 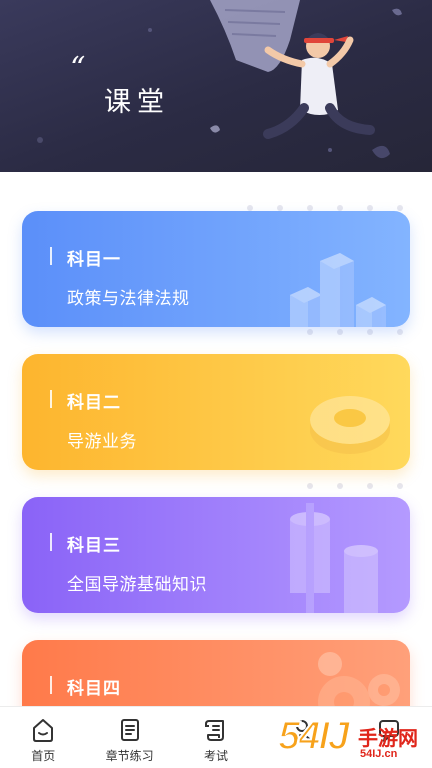 What do you see at coordinates (43, 756) in the screenshot?
I see `nav-label: 首页` at bounding box center [43, 756].